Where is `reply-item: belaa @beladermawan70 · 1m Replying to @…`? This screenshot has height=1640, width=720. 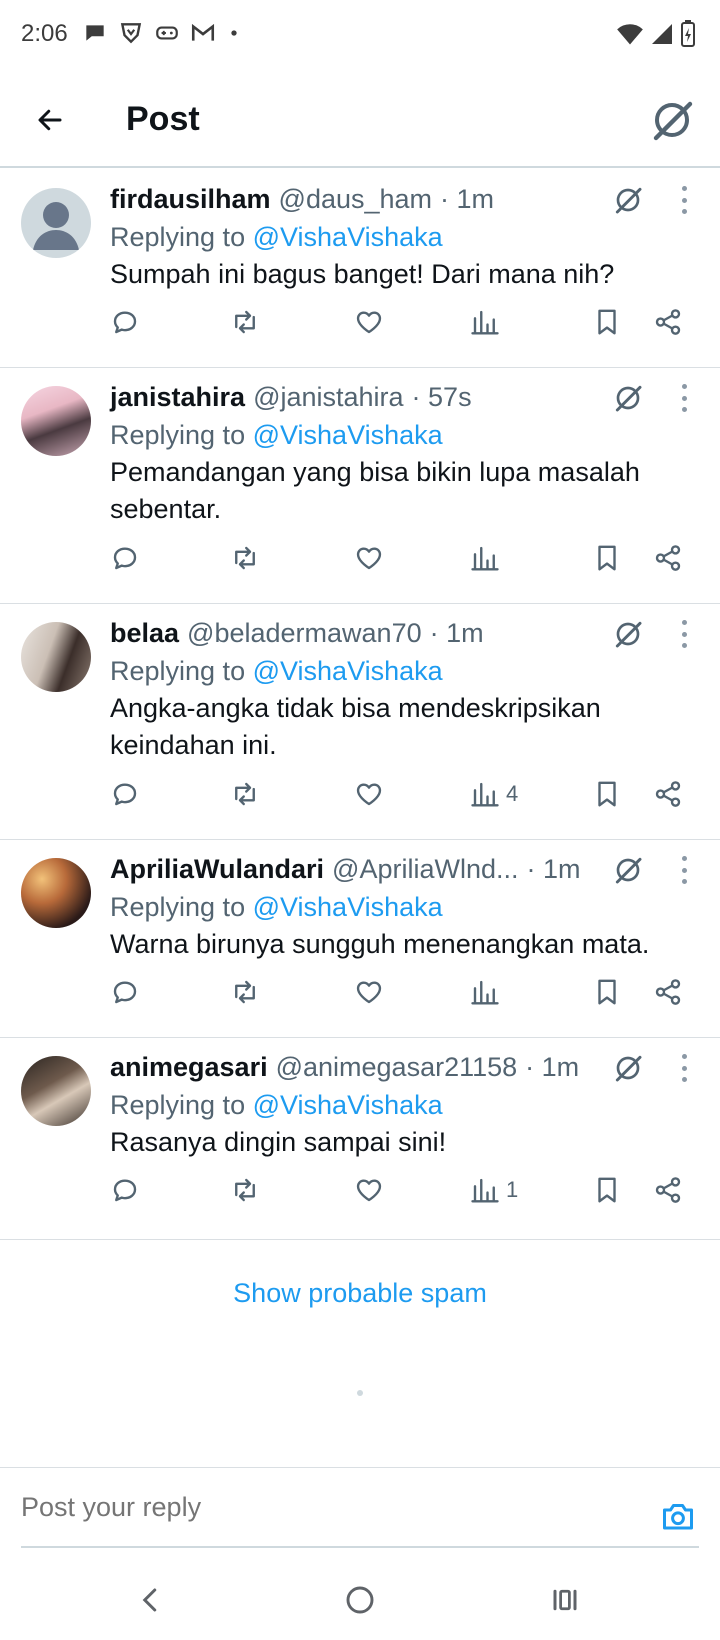
reply-item: belaa @beladermawan70 · 1m Replying to @… is located at coordinates (360, 722).